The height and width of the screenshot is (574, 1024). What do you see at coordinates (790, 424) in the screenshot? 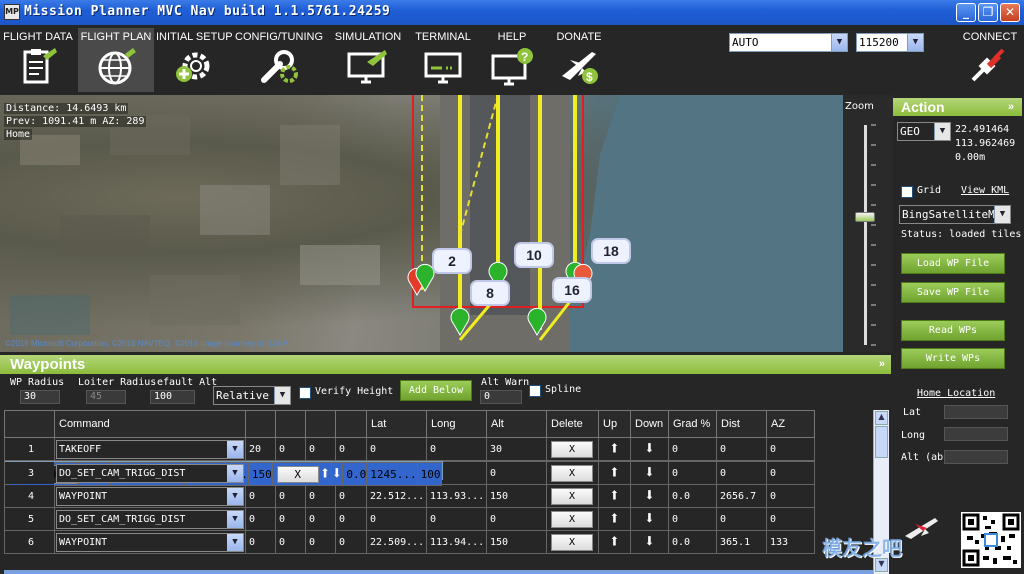
I see `col-header: AZ` at bounding box center [790, 424].